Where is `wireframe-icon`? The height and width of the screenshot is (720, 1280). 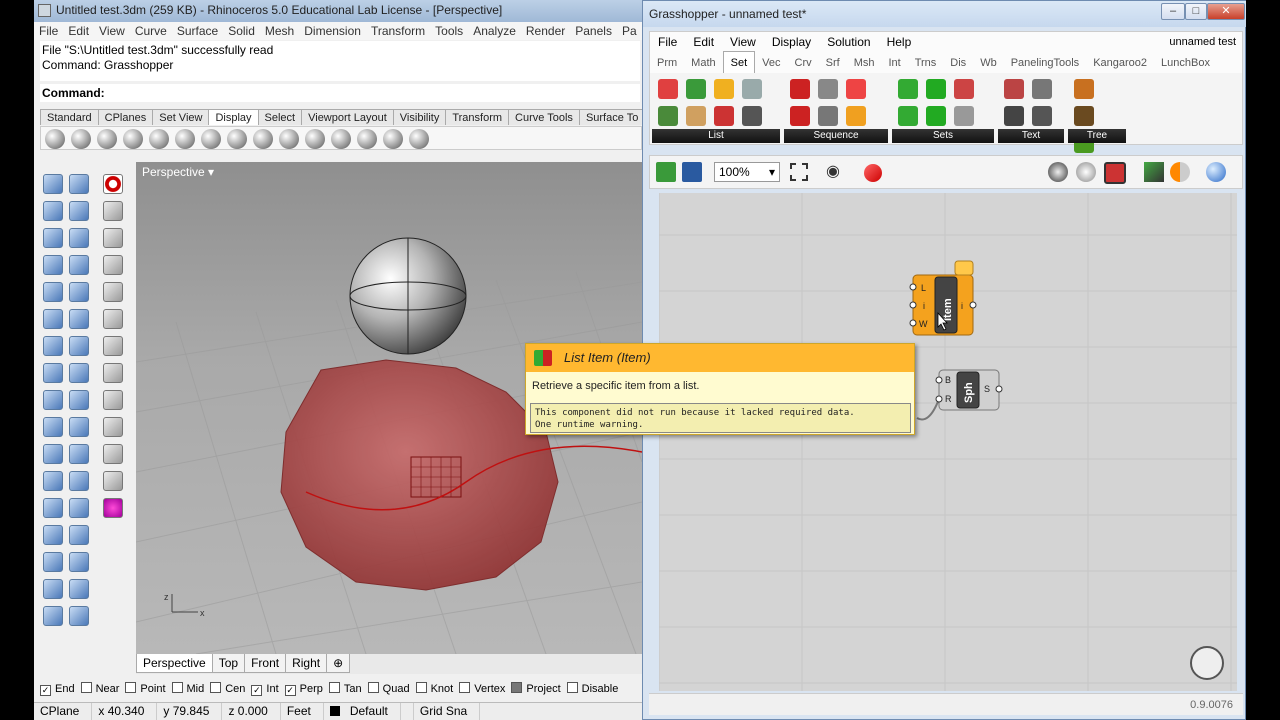 wireframe-icon is located at coordinates (55, 139).